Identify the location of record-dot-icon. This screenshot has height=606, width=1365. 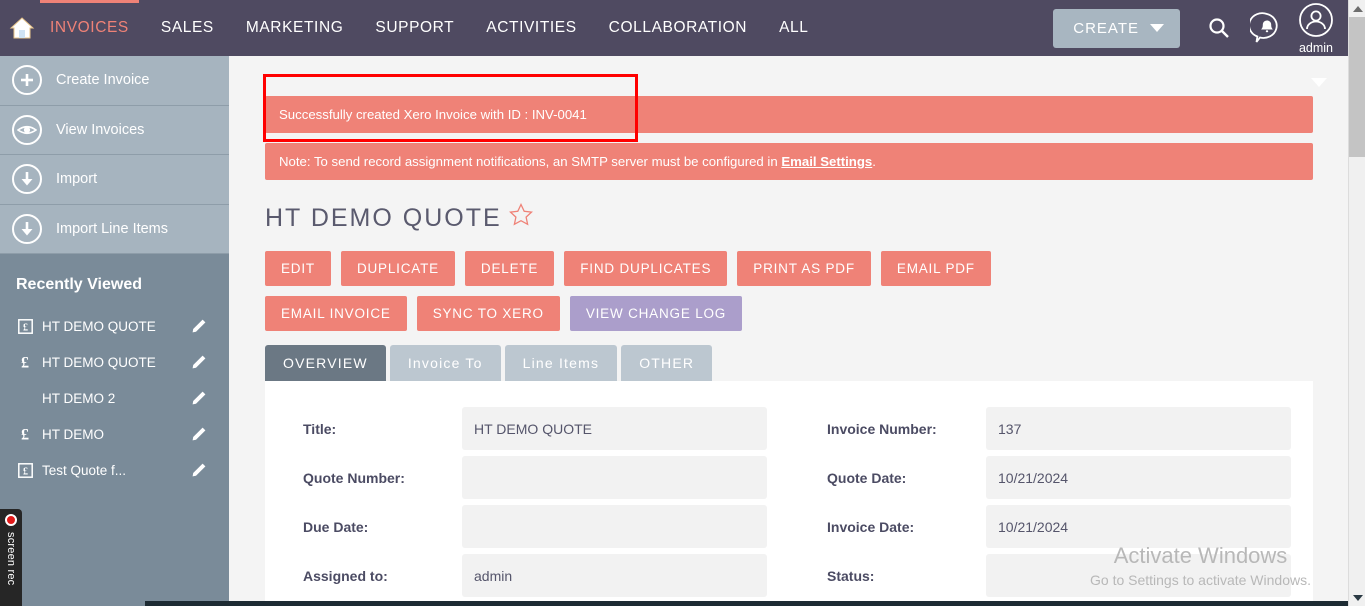
(11, 520).